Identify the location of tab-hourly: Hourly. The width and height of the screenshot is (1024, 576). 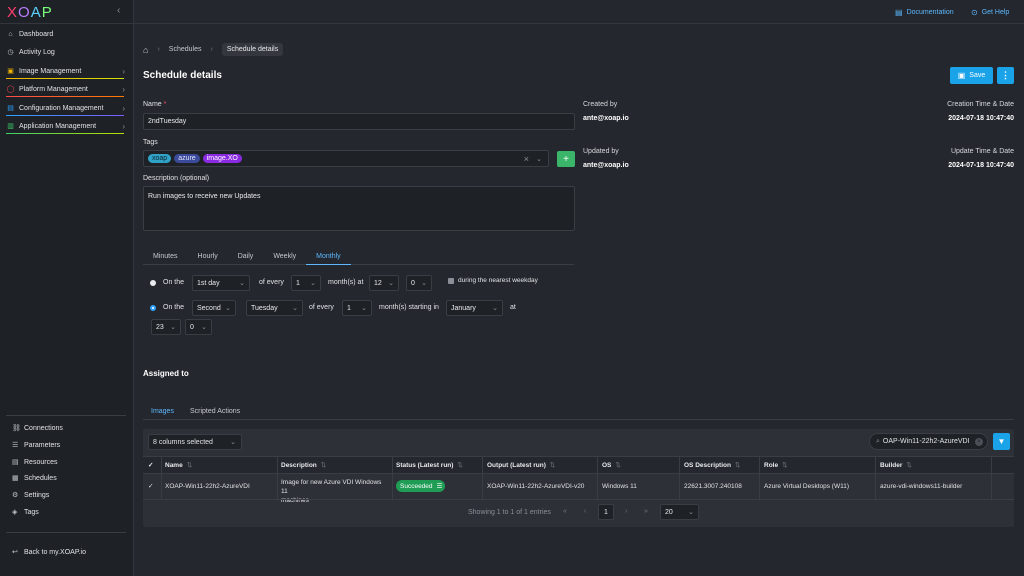
(208, 256).